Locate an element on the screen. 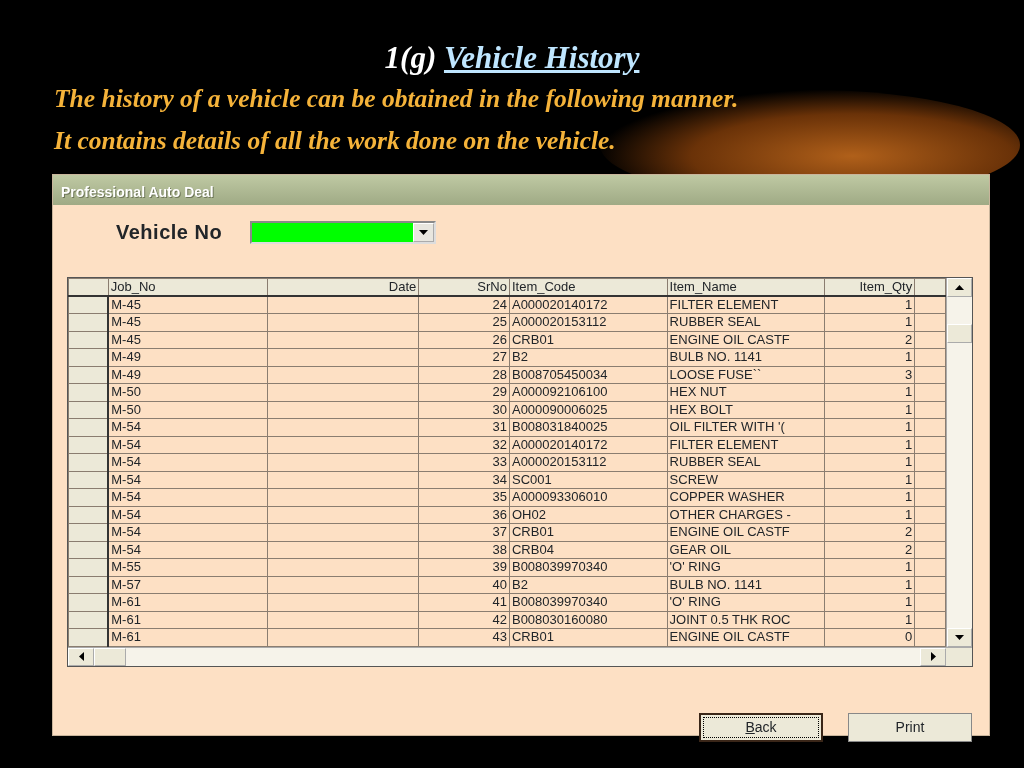  scroll-up-button is located at coordinates (959, 287).